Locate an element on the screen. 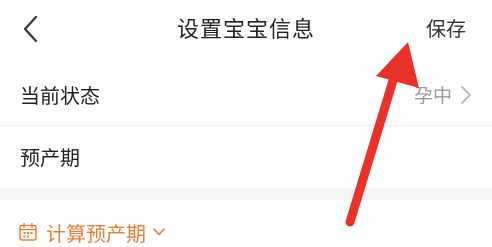 The height and width of the screenshot is (247, 492). chevron-down-icon is located at coordinates (159, 232).